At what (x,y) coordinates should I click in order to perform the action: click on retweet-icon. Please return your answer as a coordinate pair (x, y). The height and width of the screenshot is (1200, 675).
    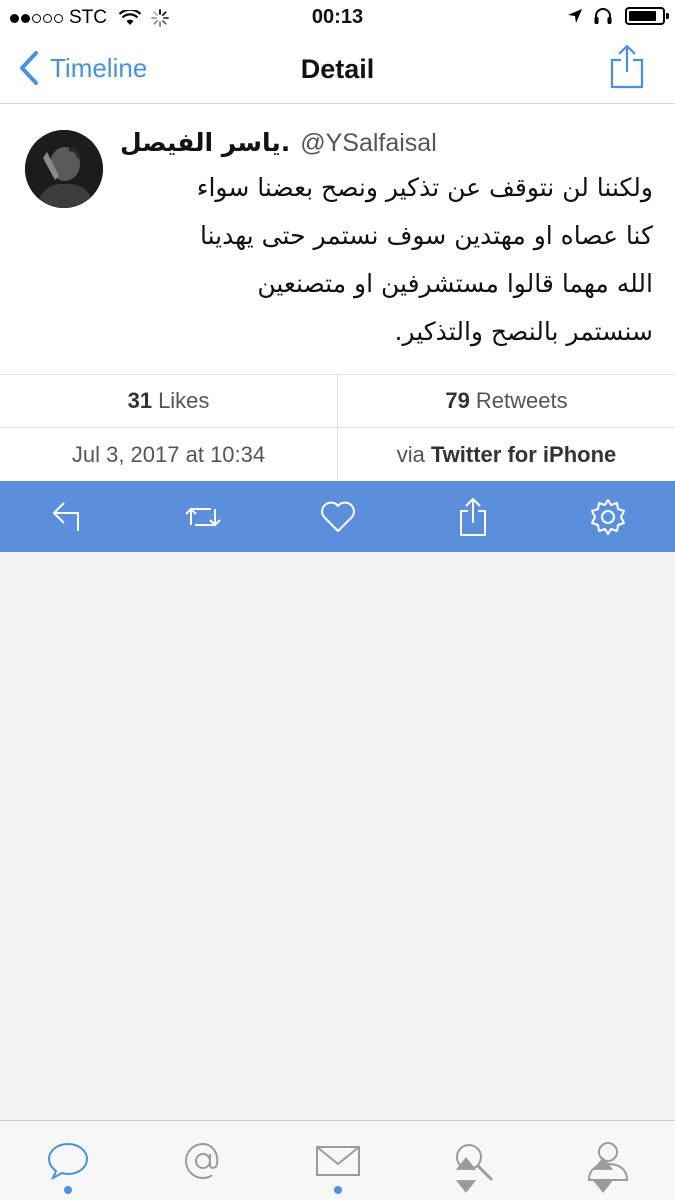
    Looking at the image, I should click on (202, 516).